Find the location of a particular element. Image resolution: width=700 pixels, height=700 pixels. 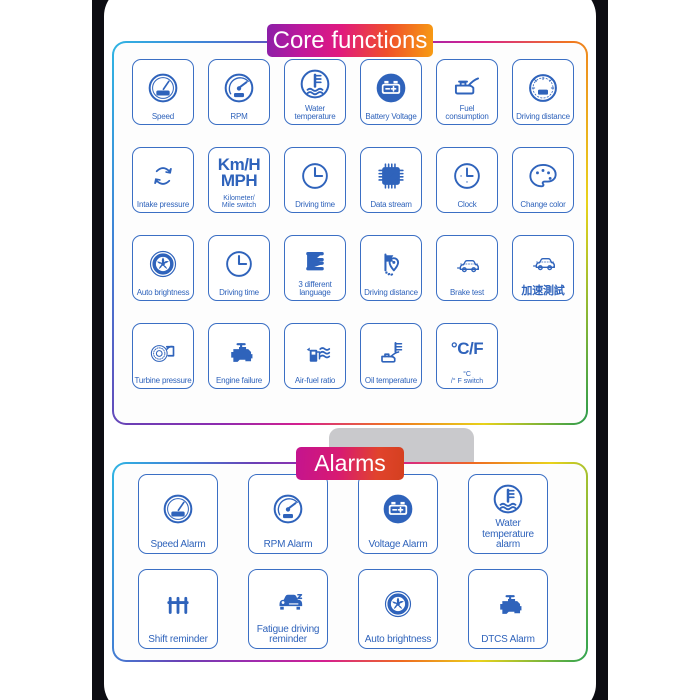

clock-dotted-icon is located at coordinates (467, 174).